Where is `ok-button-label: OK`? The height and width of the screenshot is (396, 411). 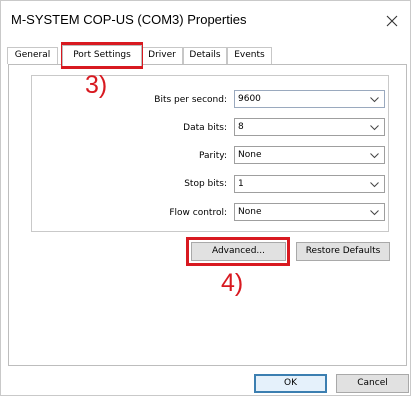
ok-button-label: OK is located at coordinates (290, 383).